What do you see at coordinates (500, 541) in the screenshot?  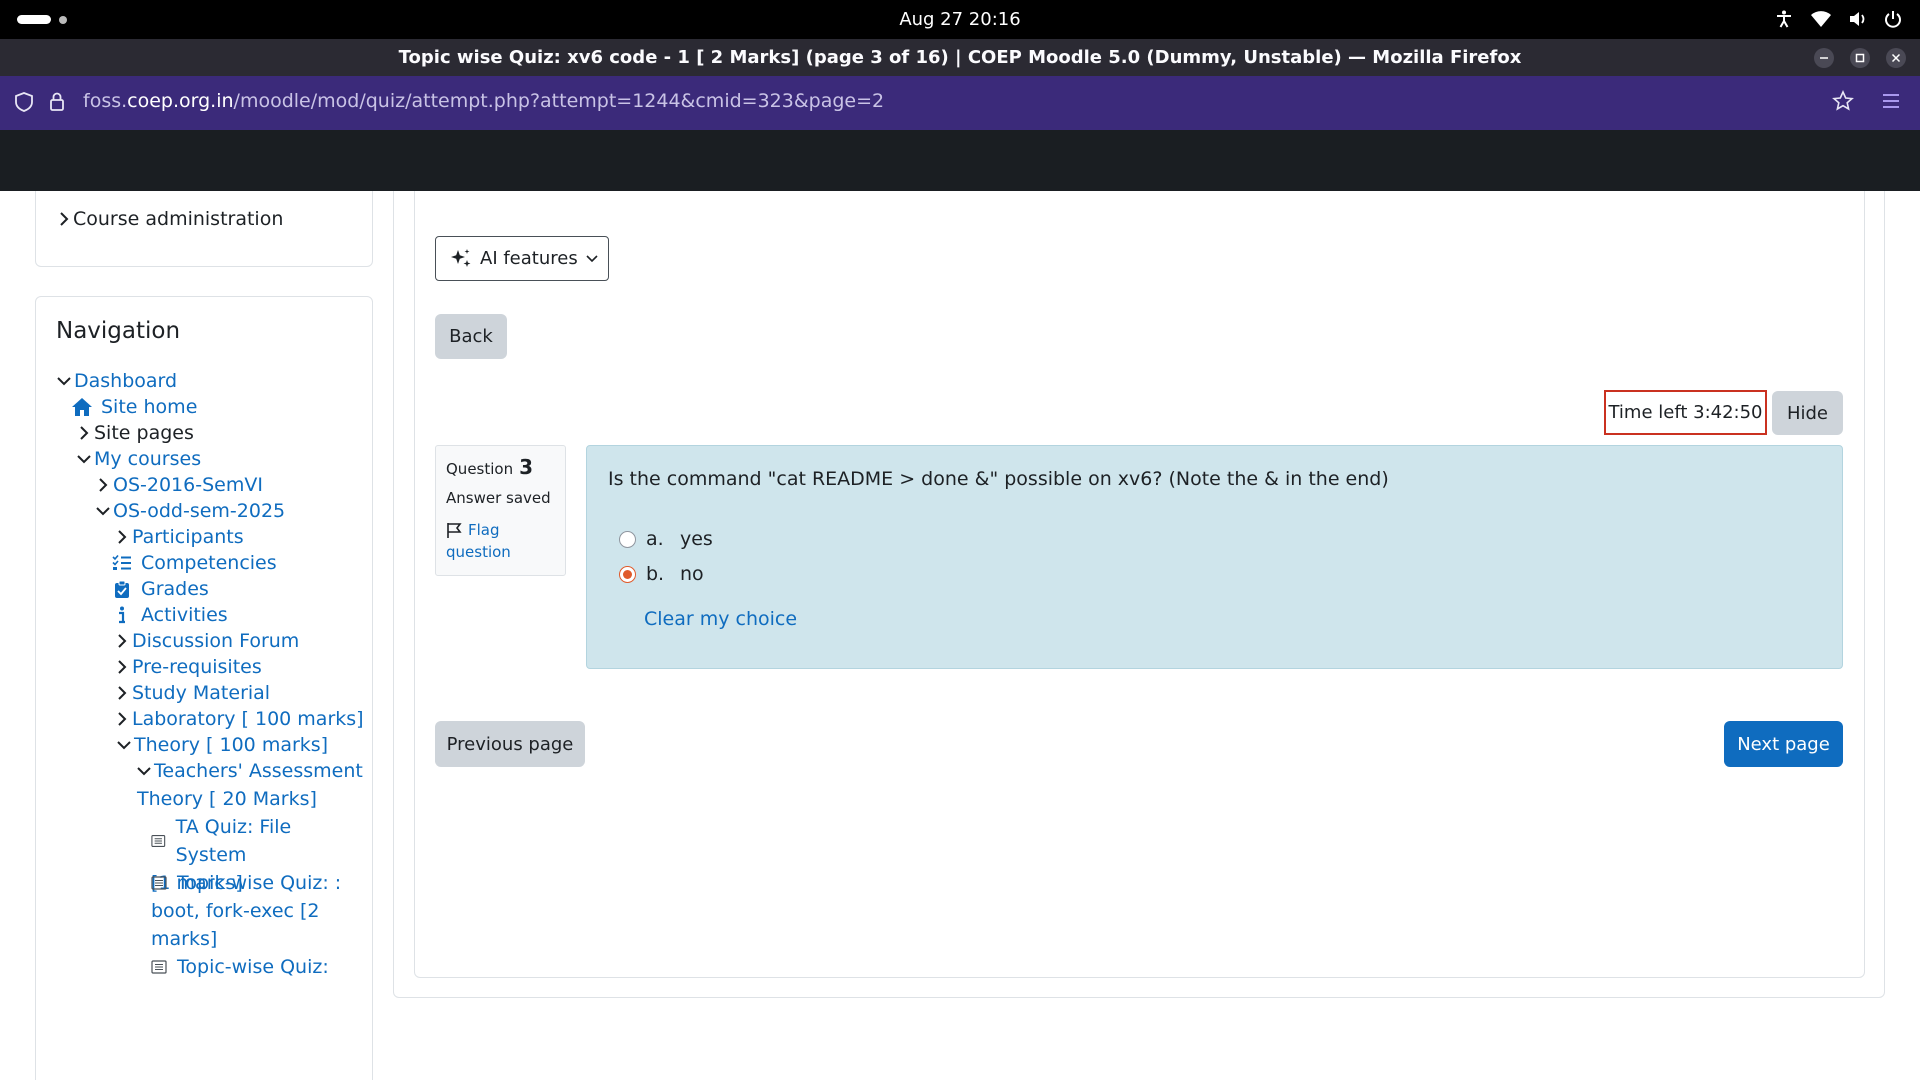 I see `flag-question-link: Flag question` at bounding box center [500, 541].